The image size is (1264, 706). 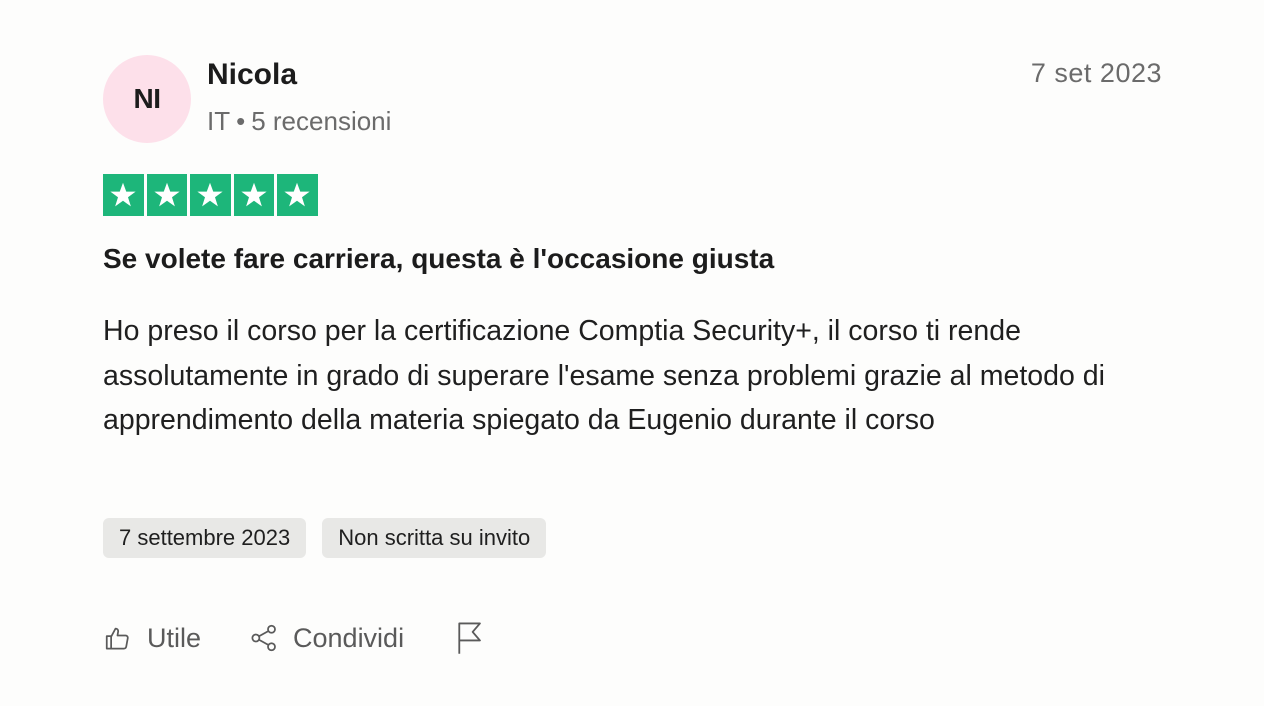 What do you see at coordinates (252, 75) in the screenshot?
I see `reviewer-name: Nicola` at bounding box center [252, 75].